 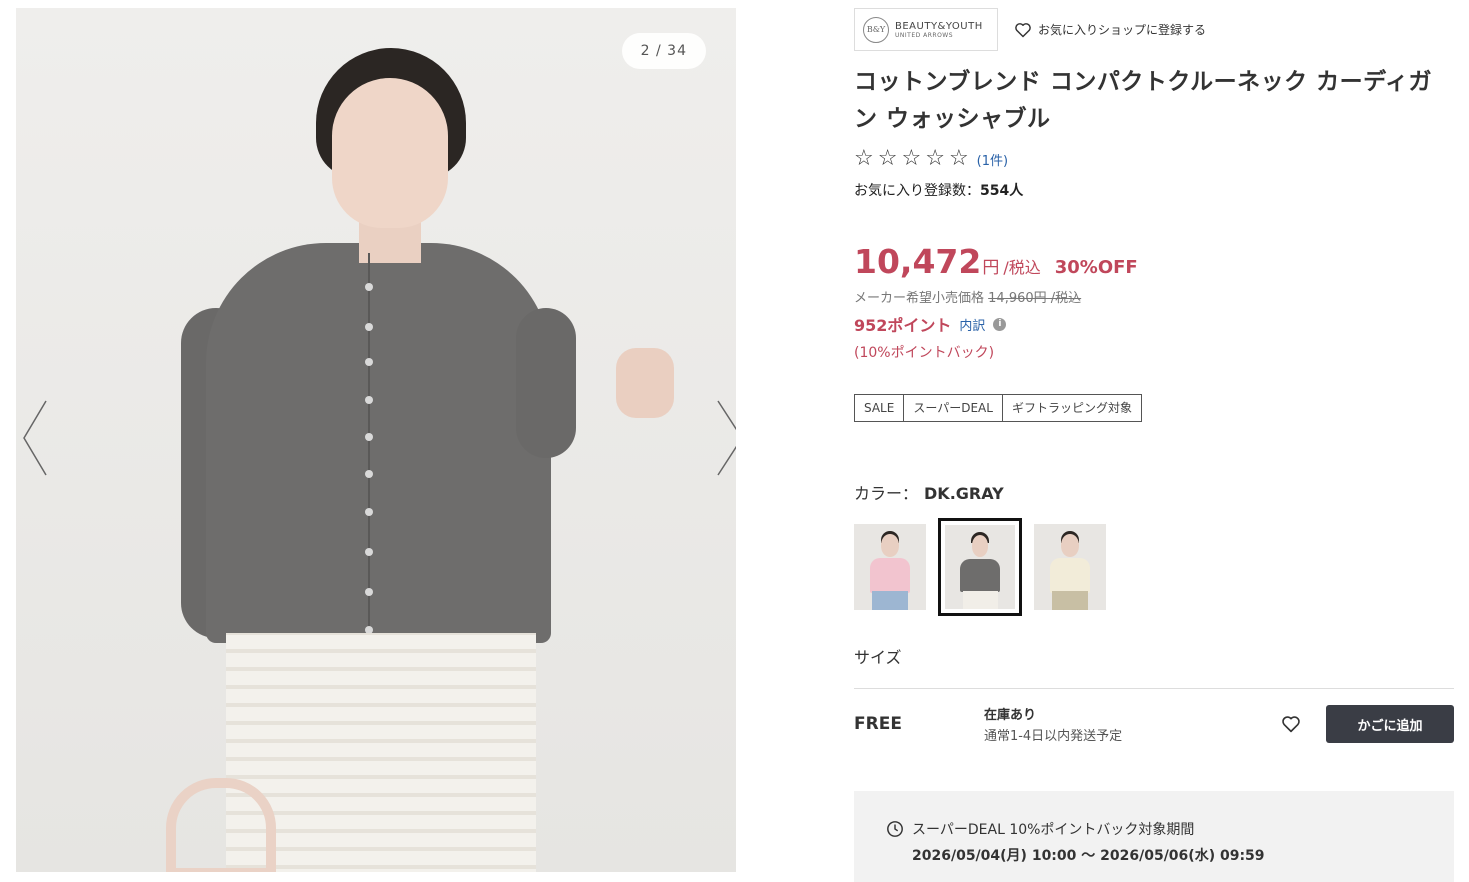 I want to click on chevron-right-icon, so click(x=726, y=438).